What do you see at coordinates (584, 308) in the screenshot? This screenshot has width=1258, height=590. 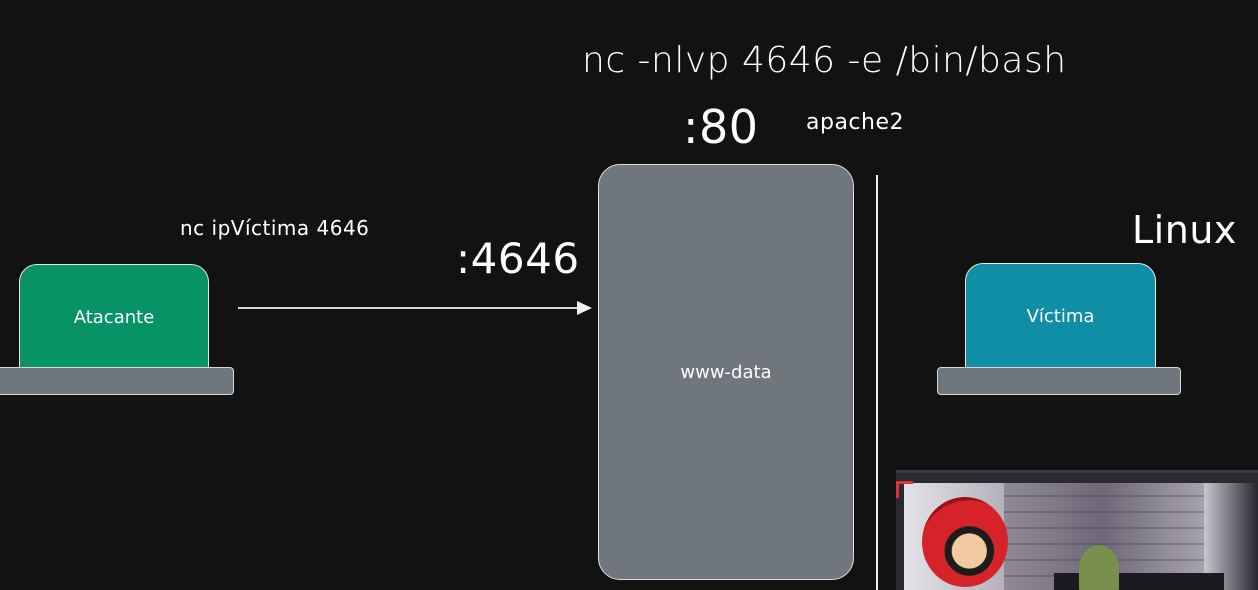 I see `right-arrow-icon` at bounding box center [584, 308].